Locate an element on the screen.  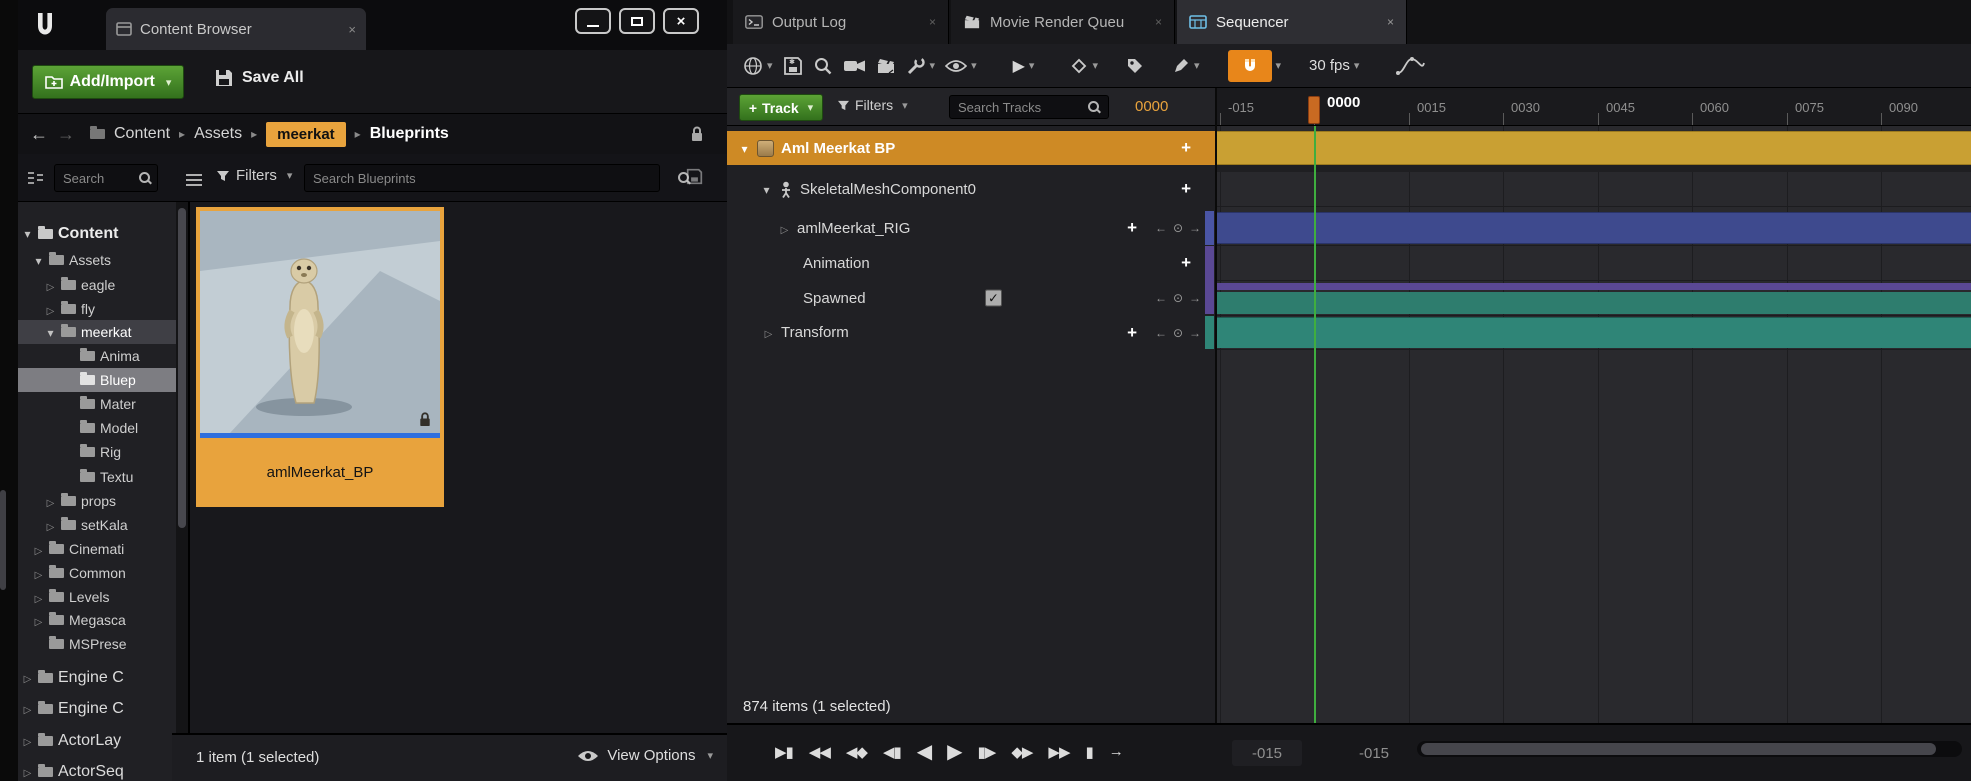
tree-item-levels: Levels is located at coordinates (97, 597).